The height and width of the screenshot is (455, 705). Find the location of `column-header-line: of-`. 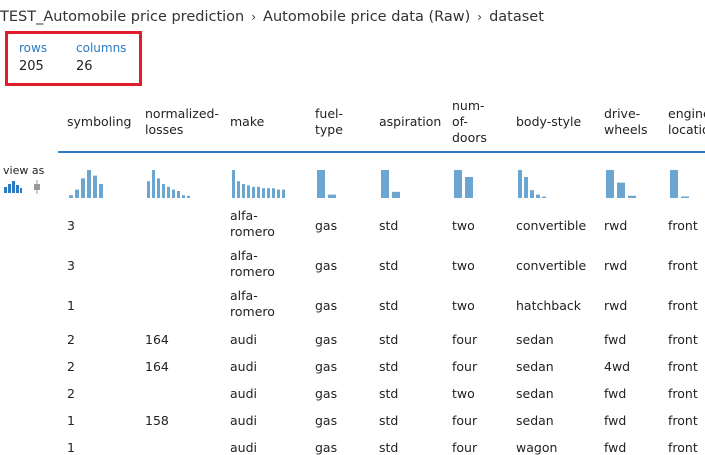

column-header-line: of- is located at coordinates (460, 121).